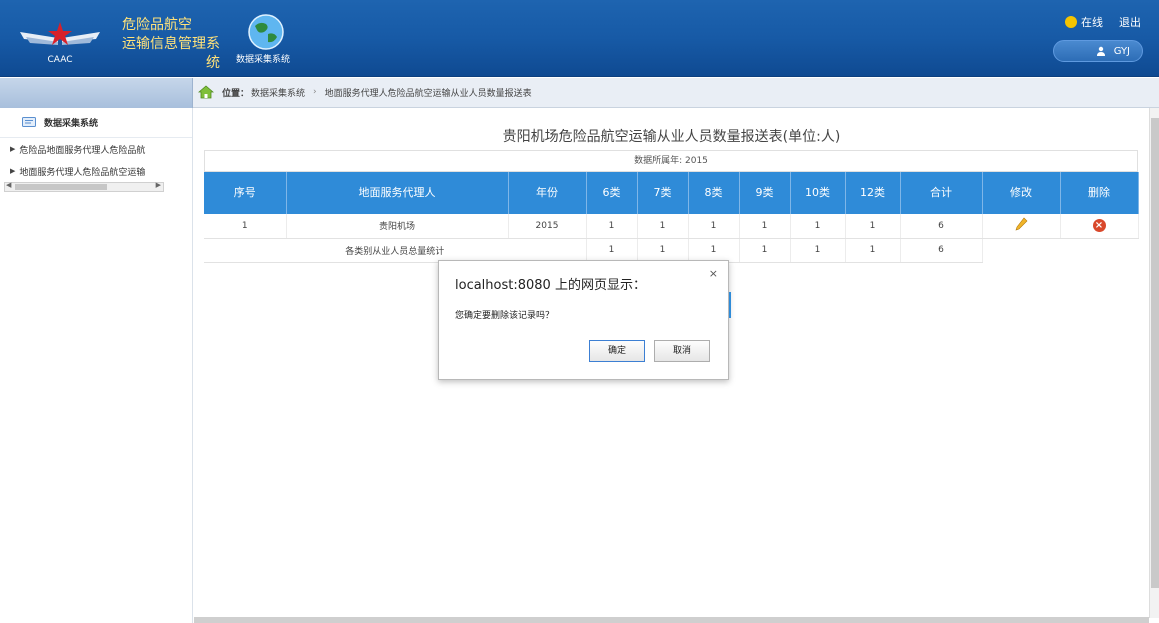 The image size is (1159, 623). I want to click on cell-class12: 1, so click(873, 226).